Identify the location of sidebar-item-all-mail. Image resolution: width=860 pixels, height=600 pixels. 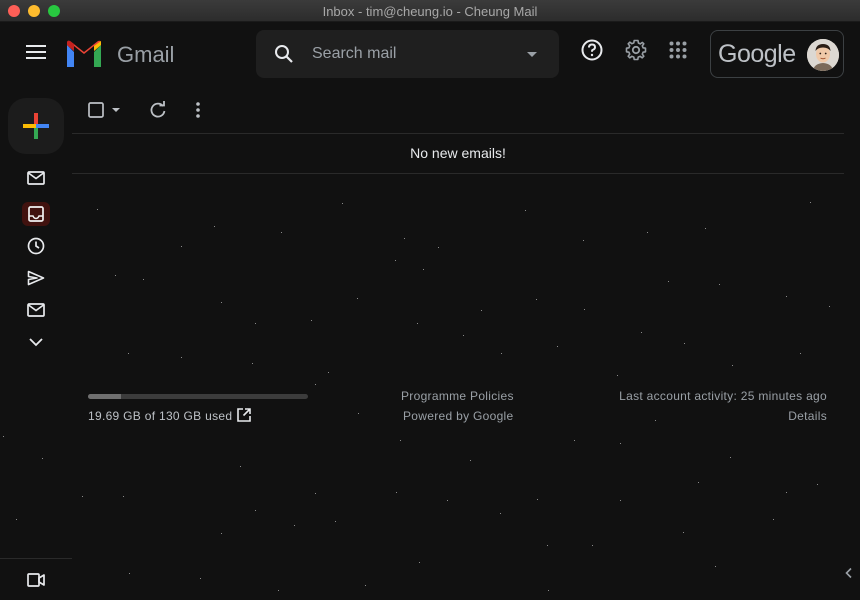
(36, 310).